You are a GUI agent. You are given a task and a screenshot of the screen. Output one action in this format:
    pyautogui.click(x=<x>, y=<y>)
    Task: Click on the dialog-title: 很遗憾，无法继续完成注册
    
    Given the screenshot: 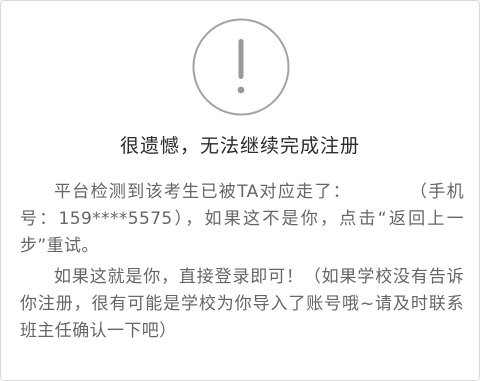 What is the action you would take?
    pyautogui.click(x=239, y=146)
    